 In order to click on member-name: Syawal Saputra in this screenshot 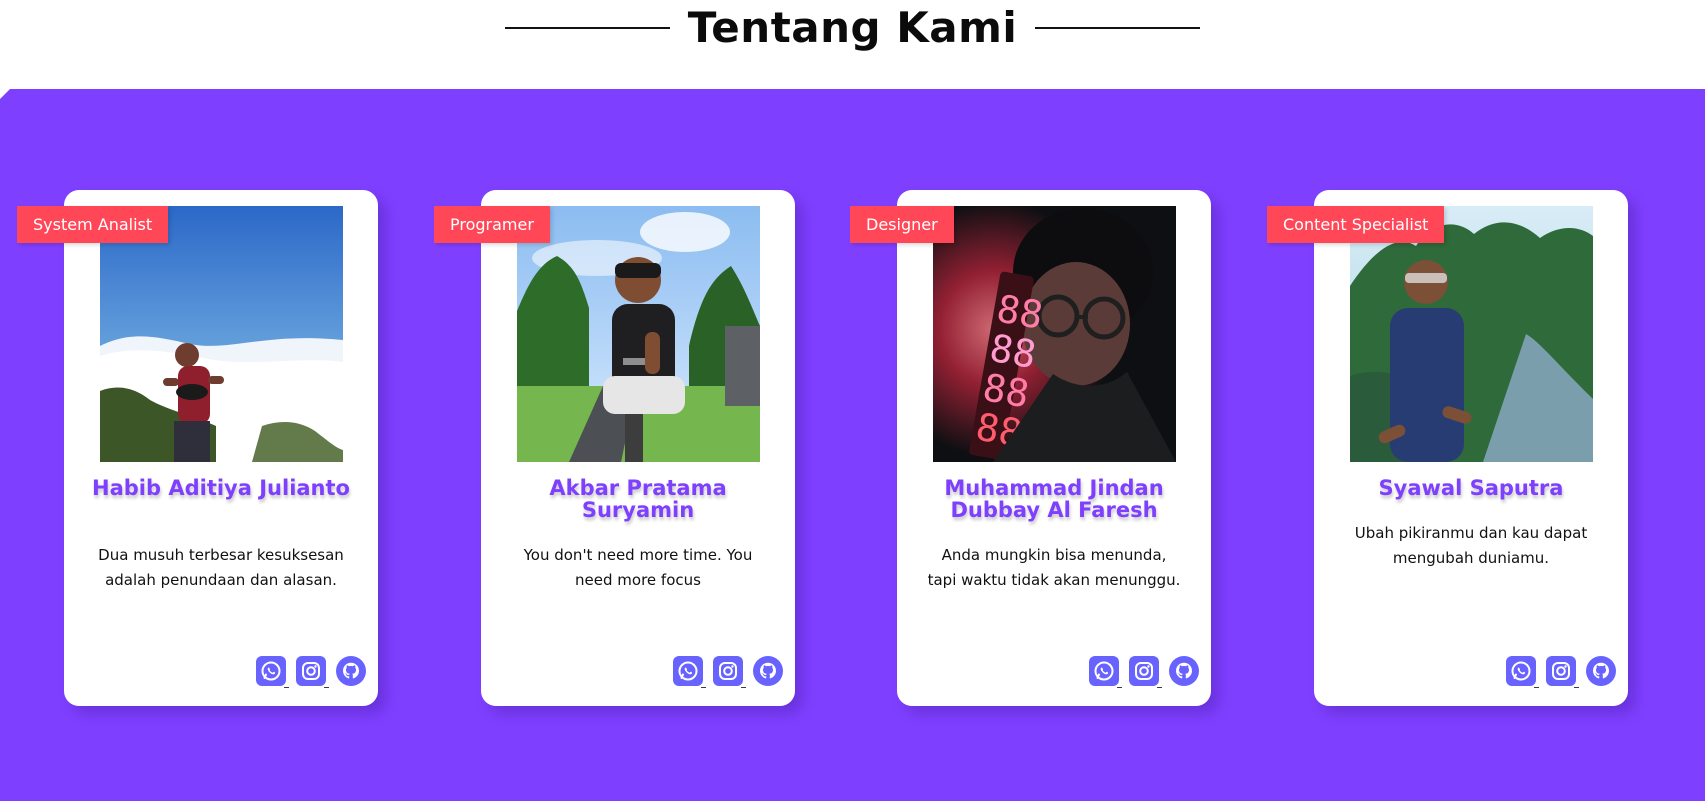, I will do `click(1471, 488)`.